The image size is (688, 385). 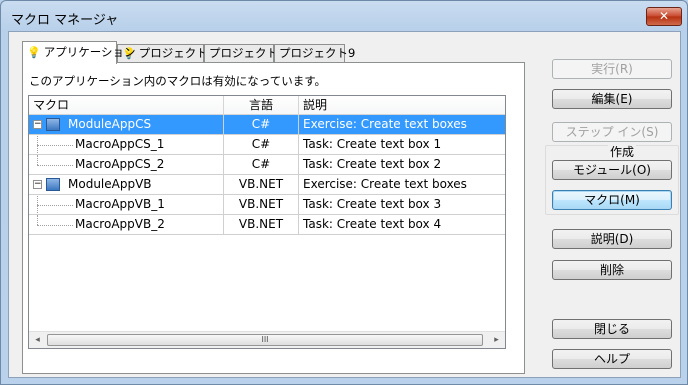 What do you see at coordinates (372, 144) in the screenshot?
I see `description-cell: Task: Create text box 1` at bounding box center [372, 144].